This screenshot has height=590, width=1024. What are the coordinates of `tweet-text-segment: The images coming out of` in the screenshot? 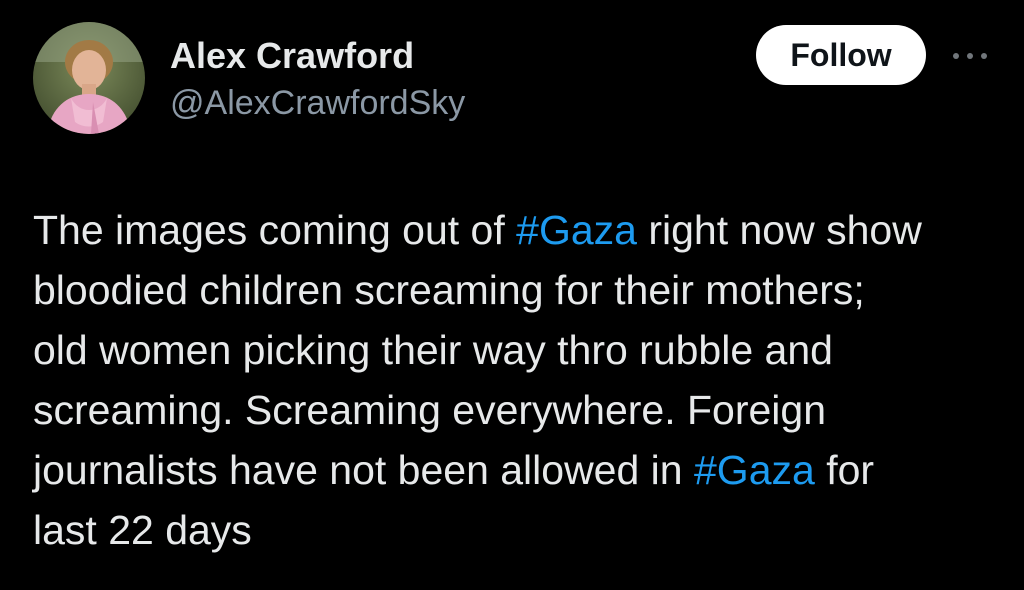 It's located at (275, 230).